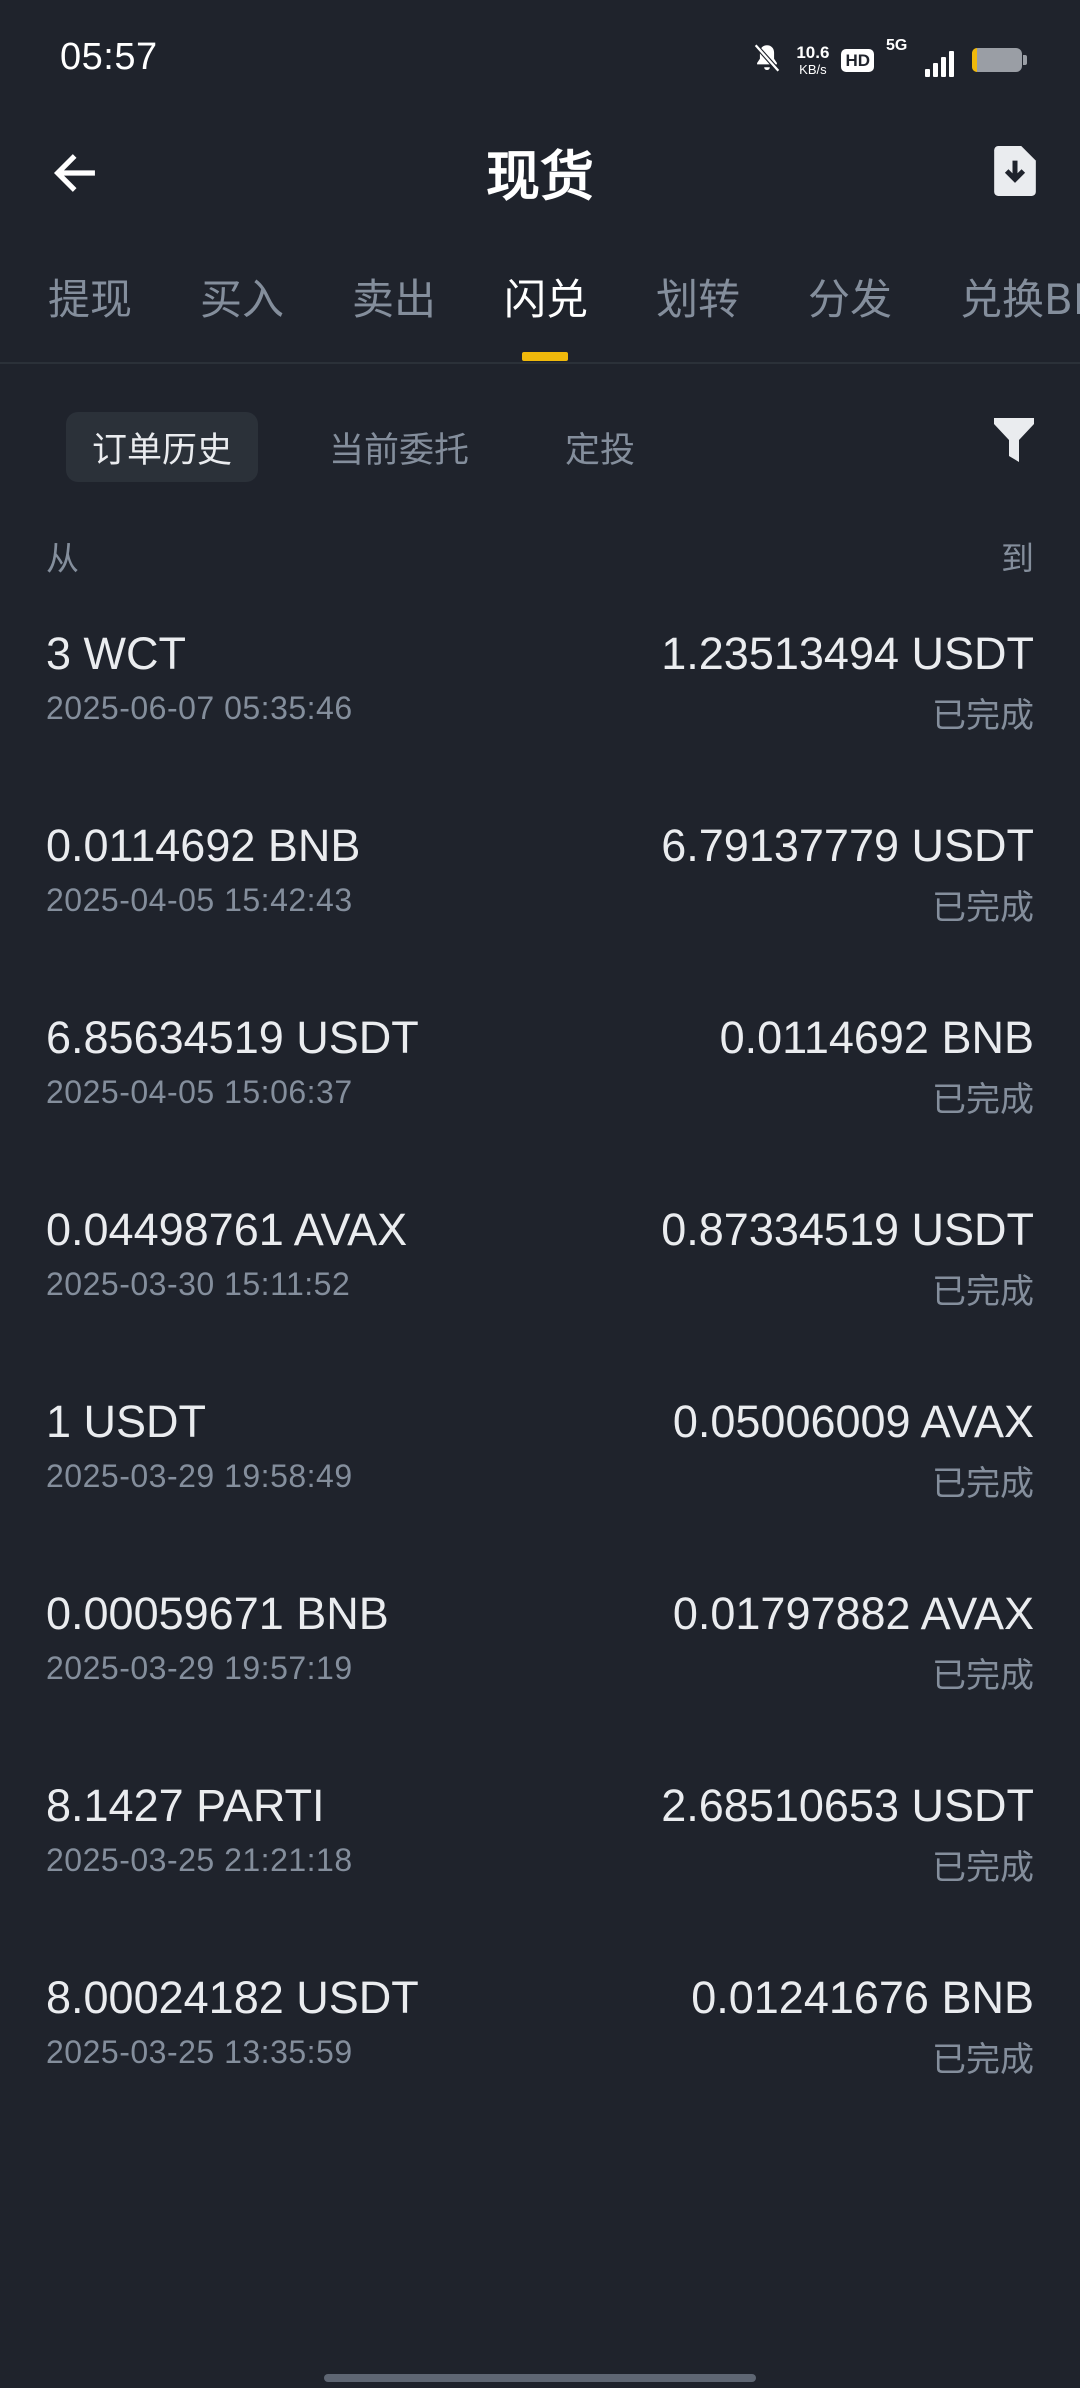 The width and height of the screenshot is (1080, 2388). I want to click on filter-icon, so click(1014, 442).